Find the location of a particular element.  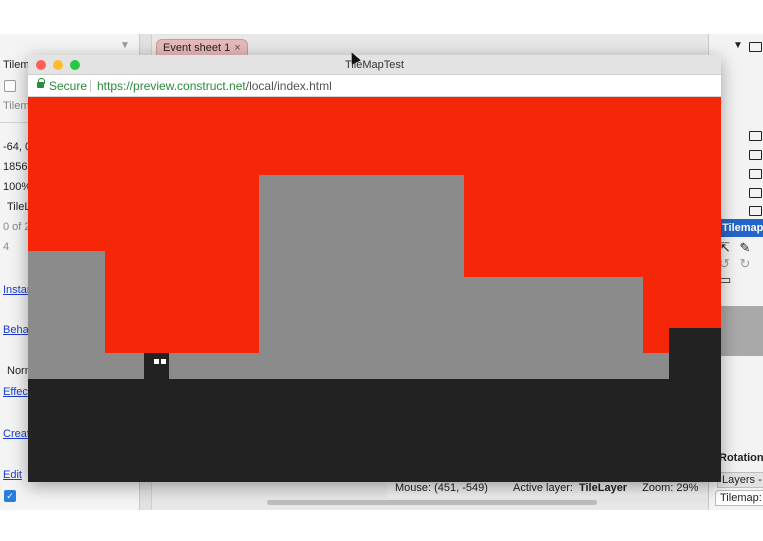

property-position-value: -64, 0 is located at coordinates (17, 147).